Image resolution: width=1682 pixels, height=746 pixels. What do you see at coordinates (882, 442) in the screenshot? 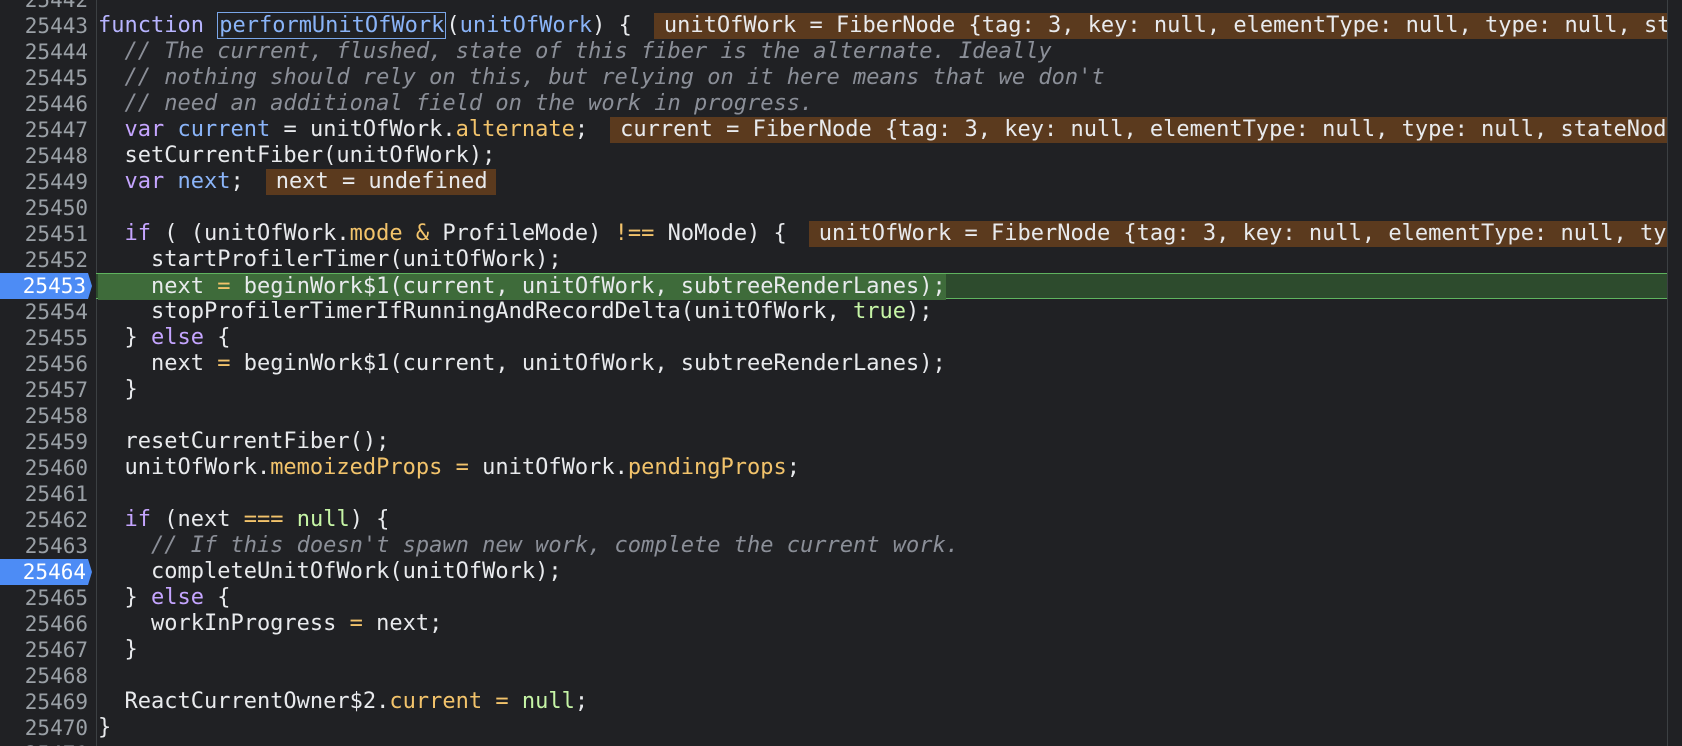
I see `code-line: resetCurrentFiber();` at bounding box center [882, 442].